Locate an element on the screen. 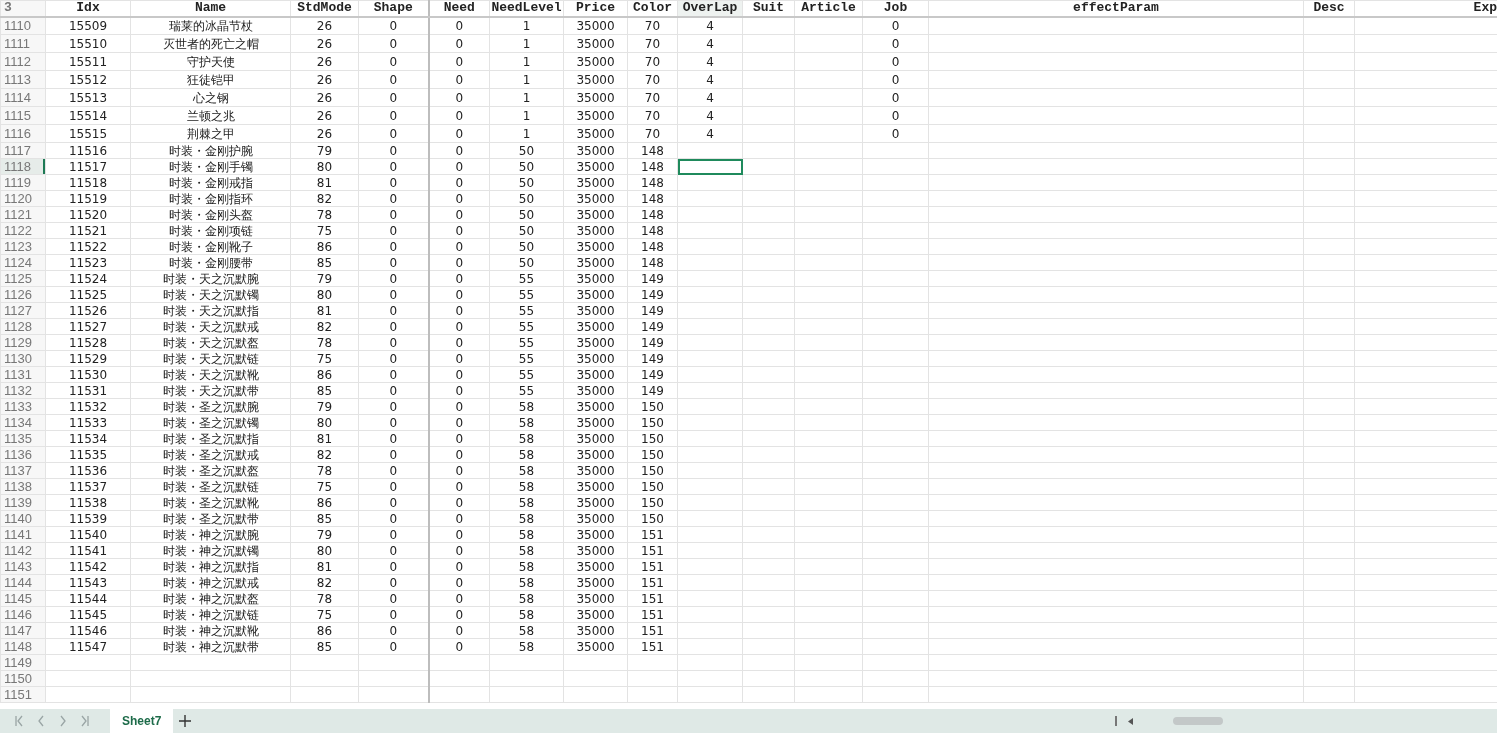  table-cell: 85 is located at coordinates (324, 390).